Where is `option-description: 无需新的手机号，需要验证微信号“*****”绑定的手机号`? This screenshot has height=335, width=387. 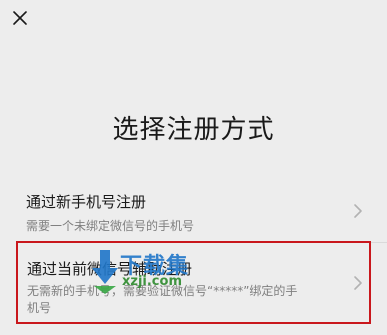 option-description: 无需新的手机号，需要验证微信号“*****”绑定的手机号 is located at coordinates (162, 299).